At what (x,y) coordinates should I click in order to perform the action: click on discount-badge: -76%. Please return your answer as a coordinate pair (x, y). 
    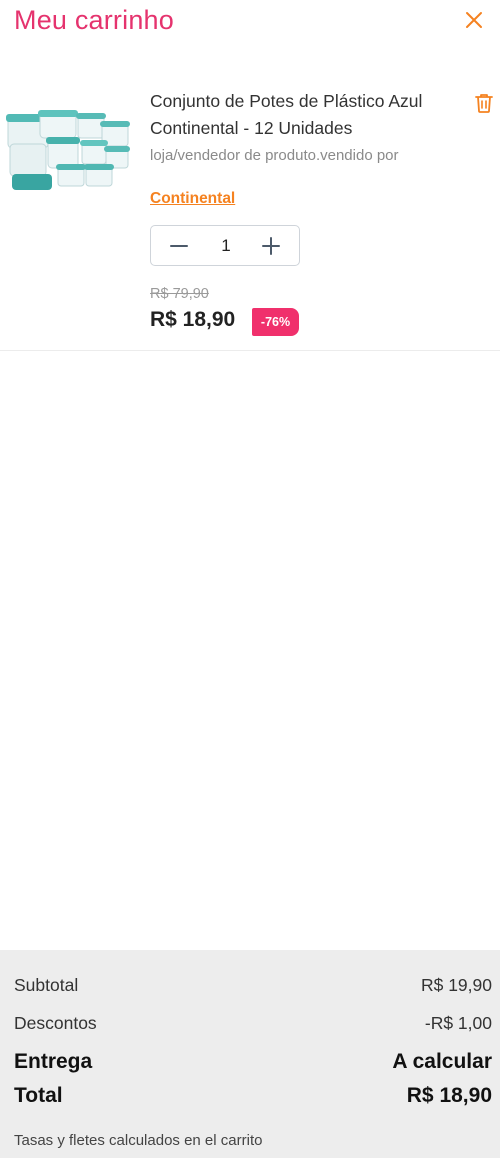
    Looking at the image, I should click on (275, 322).